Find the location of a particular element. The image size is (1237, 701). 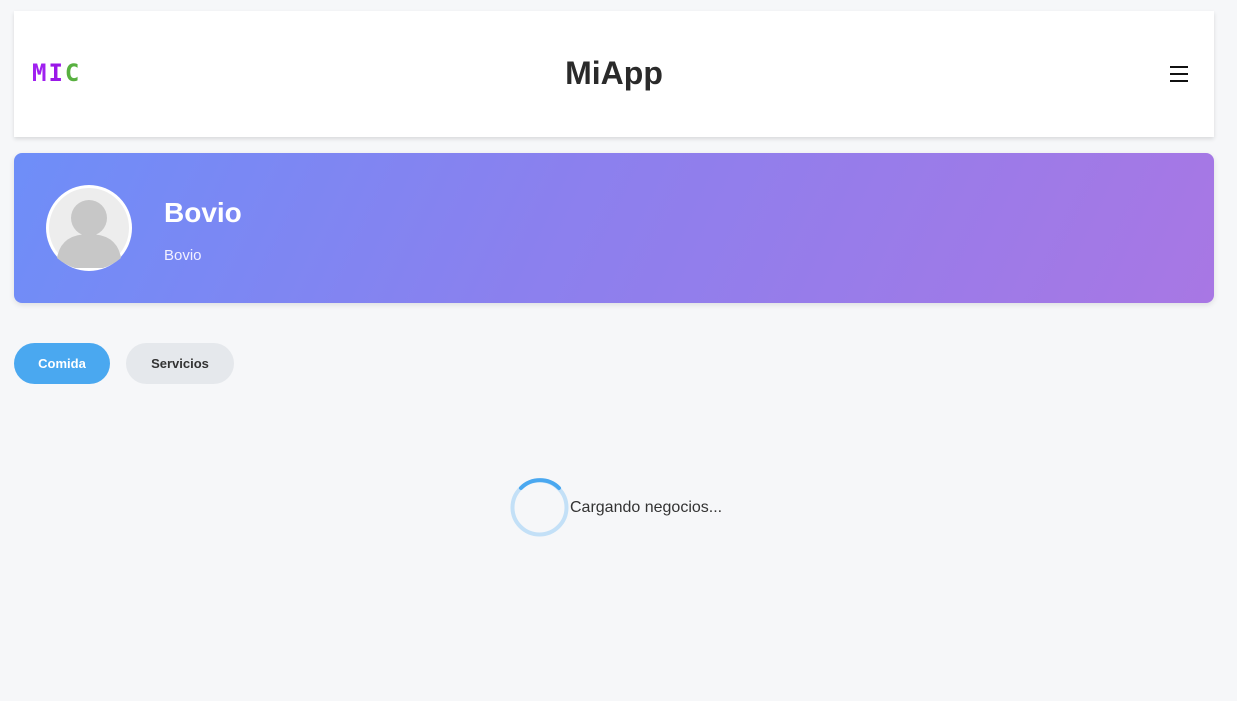

app-title: MiApp is located at coordinates (614, 73).